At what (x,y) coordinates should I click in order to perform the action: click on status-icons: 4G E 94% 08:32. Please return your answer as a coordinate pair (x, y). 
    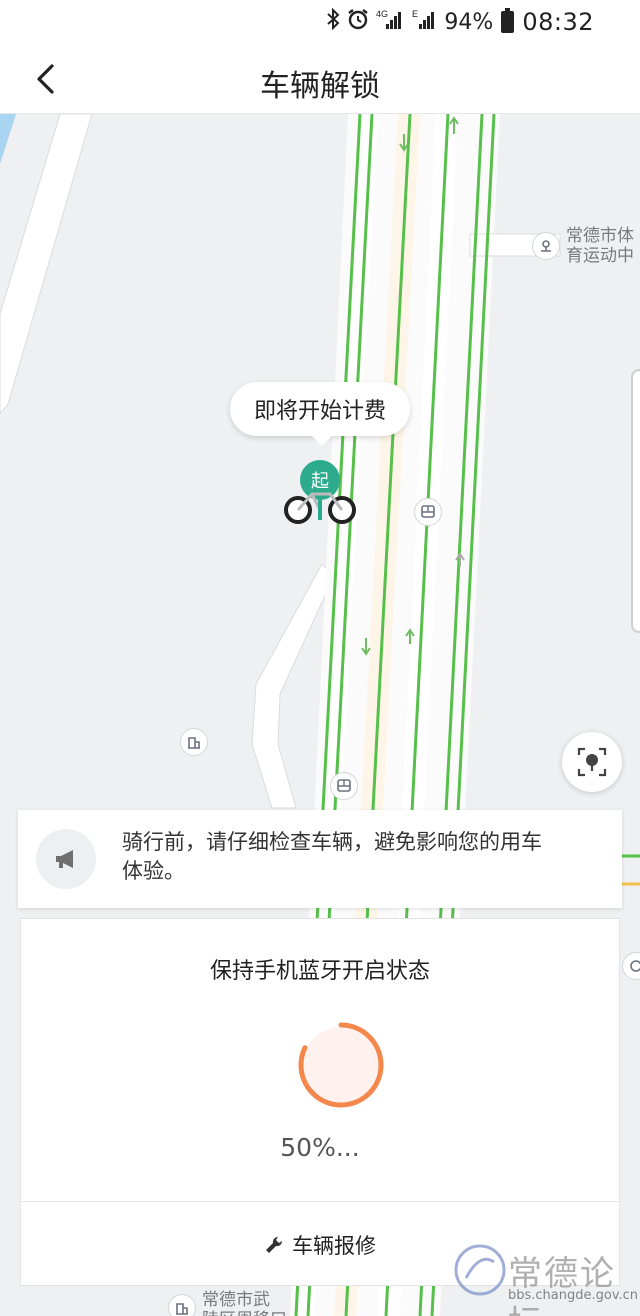
    Looking at the image, I should click on (460, 22).